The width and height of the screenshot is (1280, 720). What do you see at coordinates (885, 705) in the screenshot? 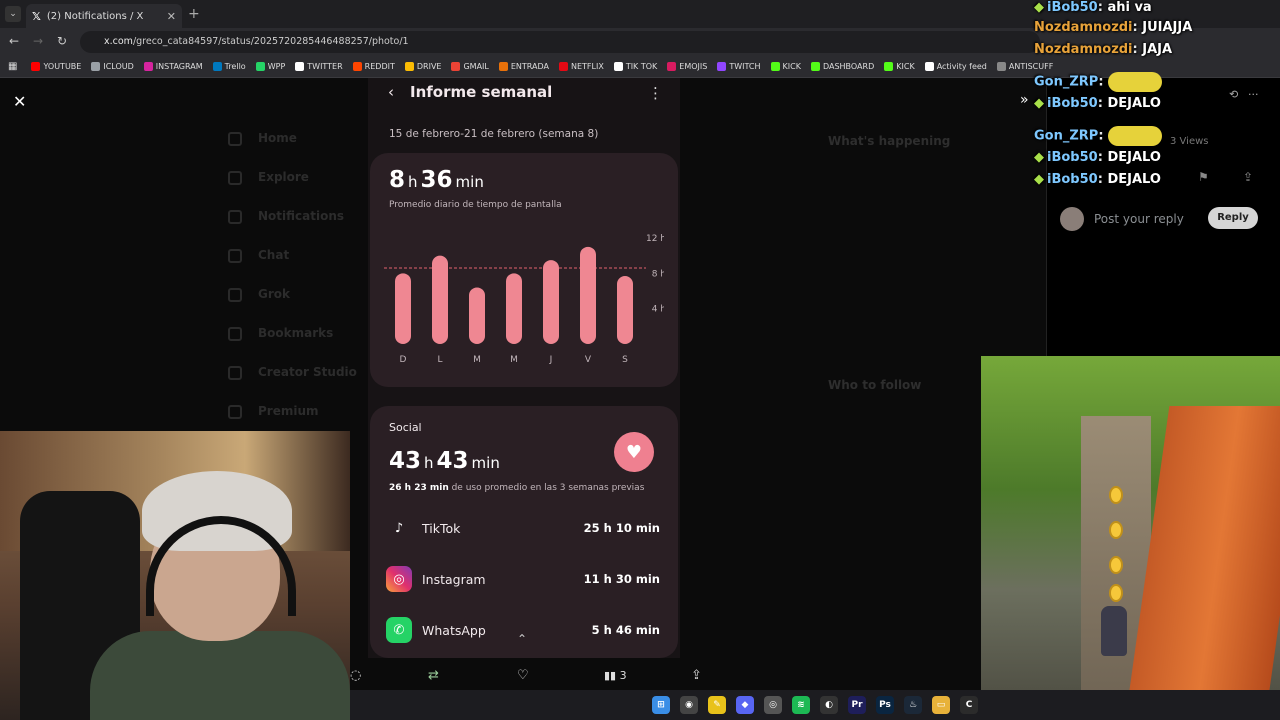
I see `photoshop-icon: Ps` at bounding box center [885, 705].